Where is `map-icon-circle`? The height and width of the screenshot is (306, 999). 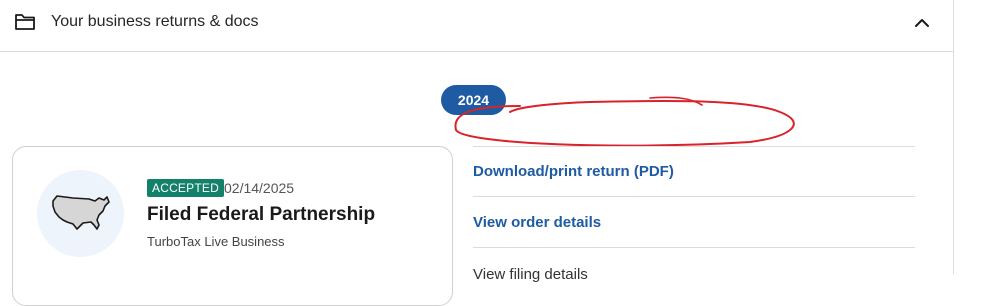
map-icon-circle is located at coordinates (80, 213).